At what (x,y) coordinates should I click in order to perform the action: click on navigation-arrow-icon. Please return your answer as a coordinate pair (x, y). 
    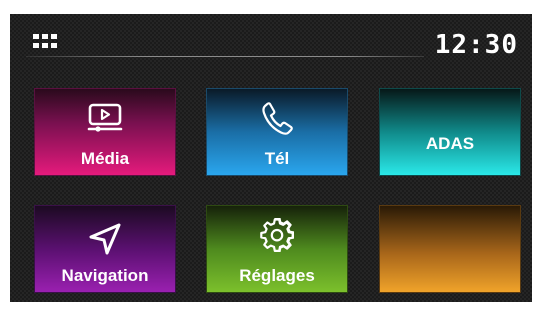
    Looking at the image, I should click on (105, 239).